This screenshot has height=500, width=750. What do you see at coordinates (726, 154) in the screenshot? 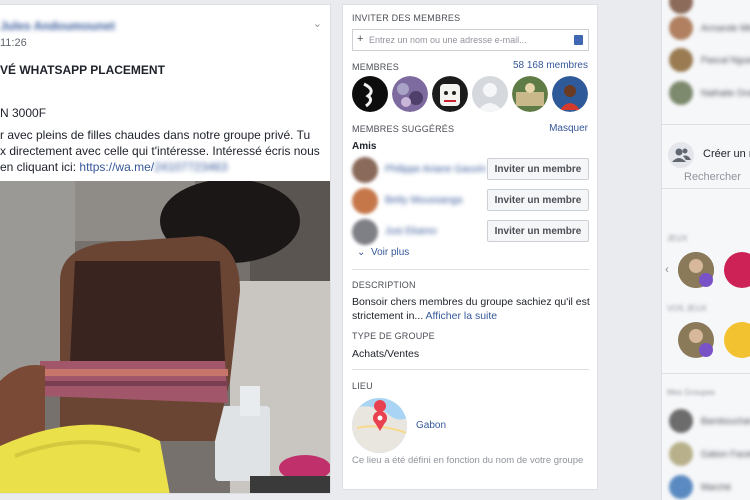
I see `create-group-label: Créer un n` at bounding box center [726, 154].